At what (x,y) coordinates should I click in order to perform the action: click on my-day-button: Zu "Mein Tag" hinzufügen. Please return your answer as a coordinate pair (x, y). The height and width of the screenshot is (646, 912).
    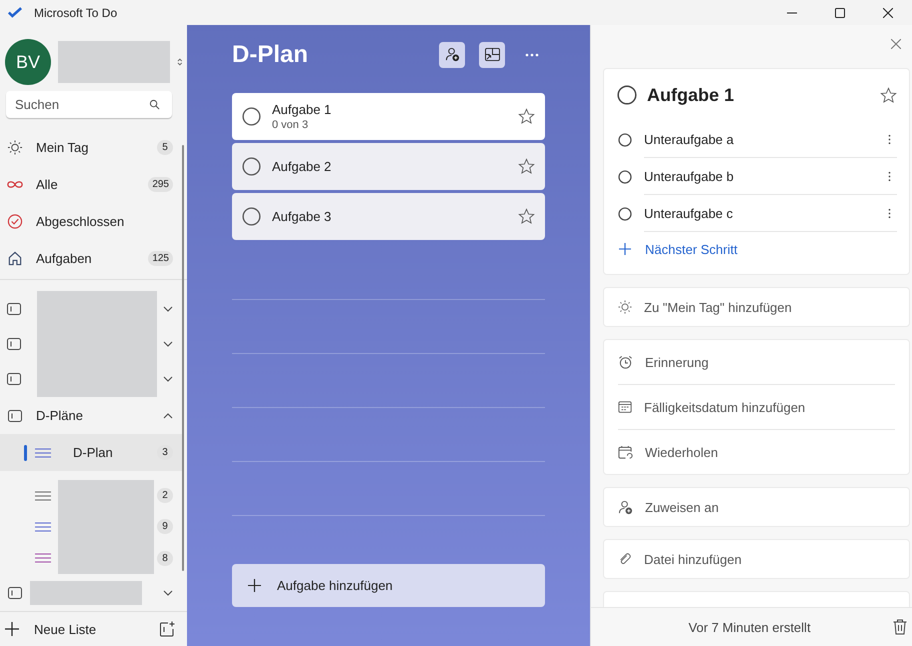
    Looking at the image, I should click on (756, 307).